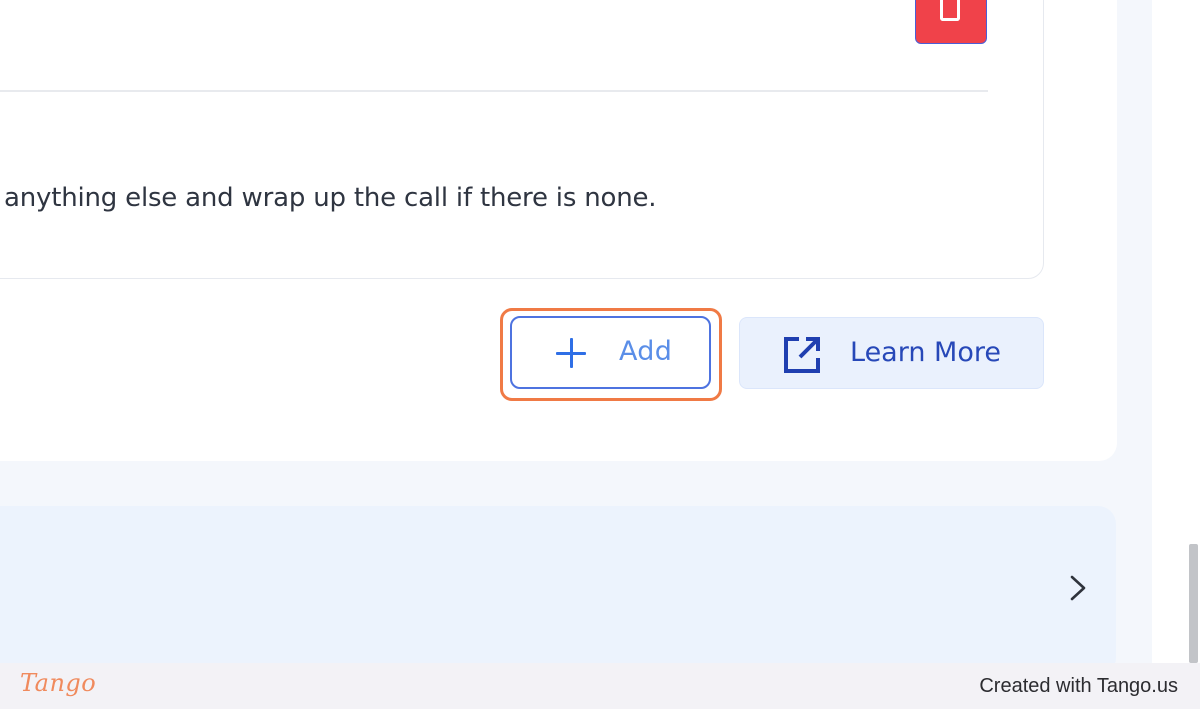 The height and width of the screenshot is (709, 1200). I want to click on external-link-icon, so click(802, 355).